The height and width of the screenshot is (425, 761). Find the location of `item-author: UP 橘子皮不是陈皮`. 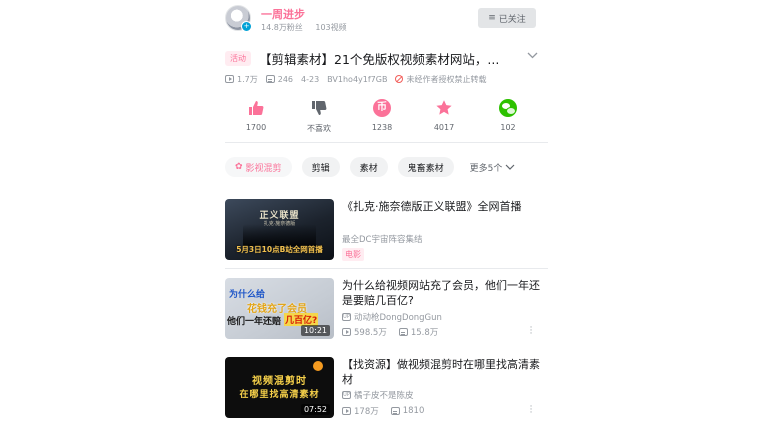

item-author: UP 橘子皮不是陈皮 is located at coordinates (378, 395).